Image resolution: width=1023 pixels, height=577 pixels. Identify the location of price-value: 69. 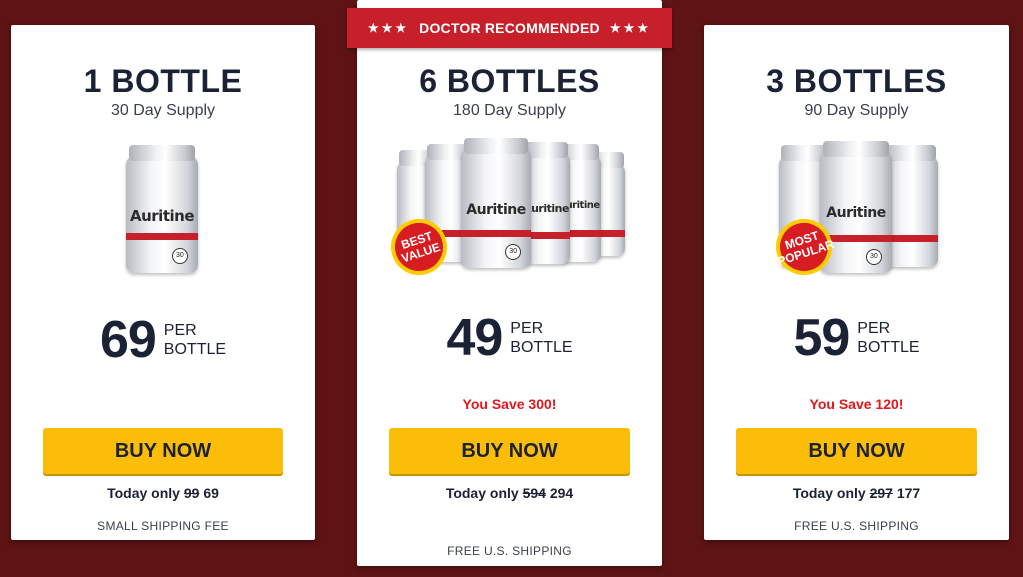
(128, 340).